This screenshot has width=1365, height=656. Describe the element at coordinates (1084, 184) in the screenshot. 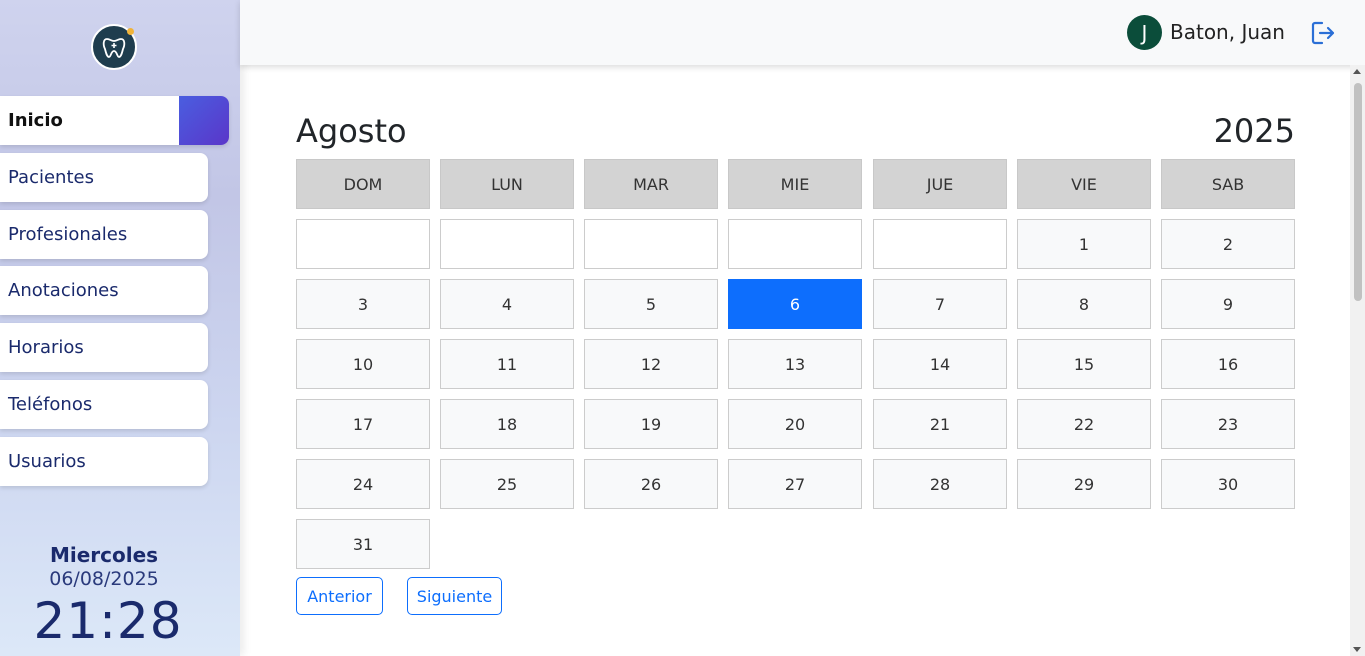

I see `weekday-header: VIE` at that location.